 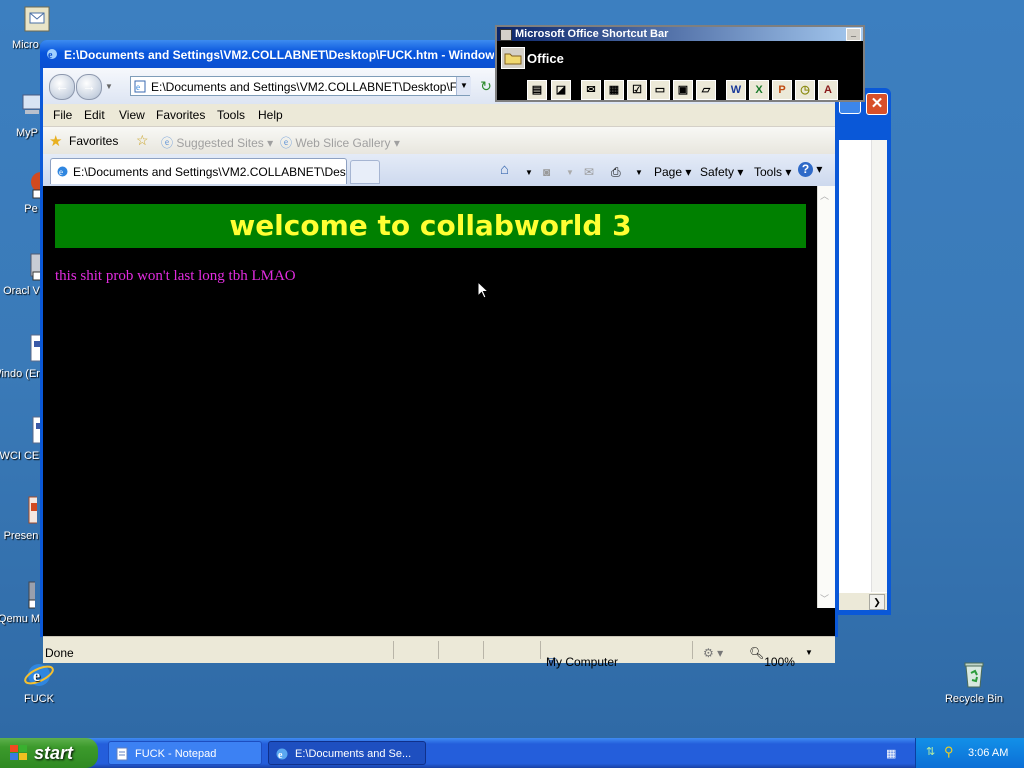 I want to click on mouse-cursor-icon, so click(x=483, y=290).